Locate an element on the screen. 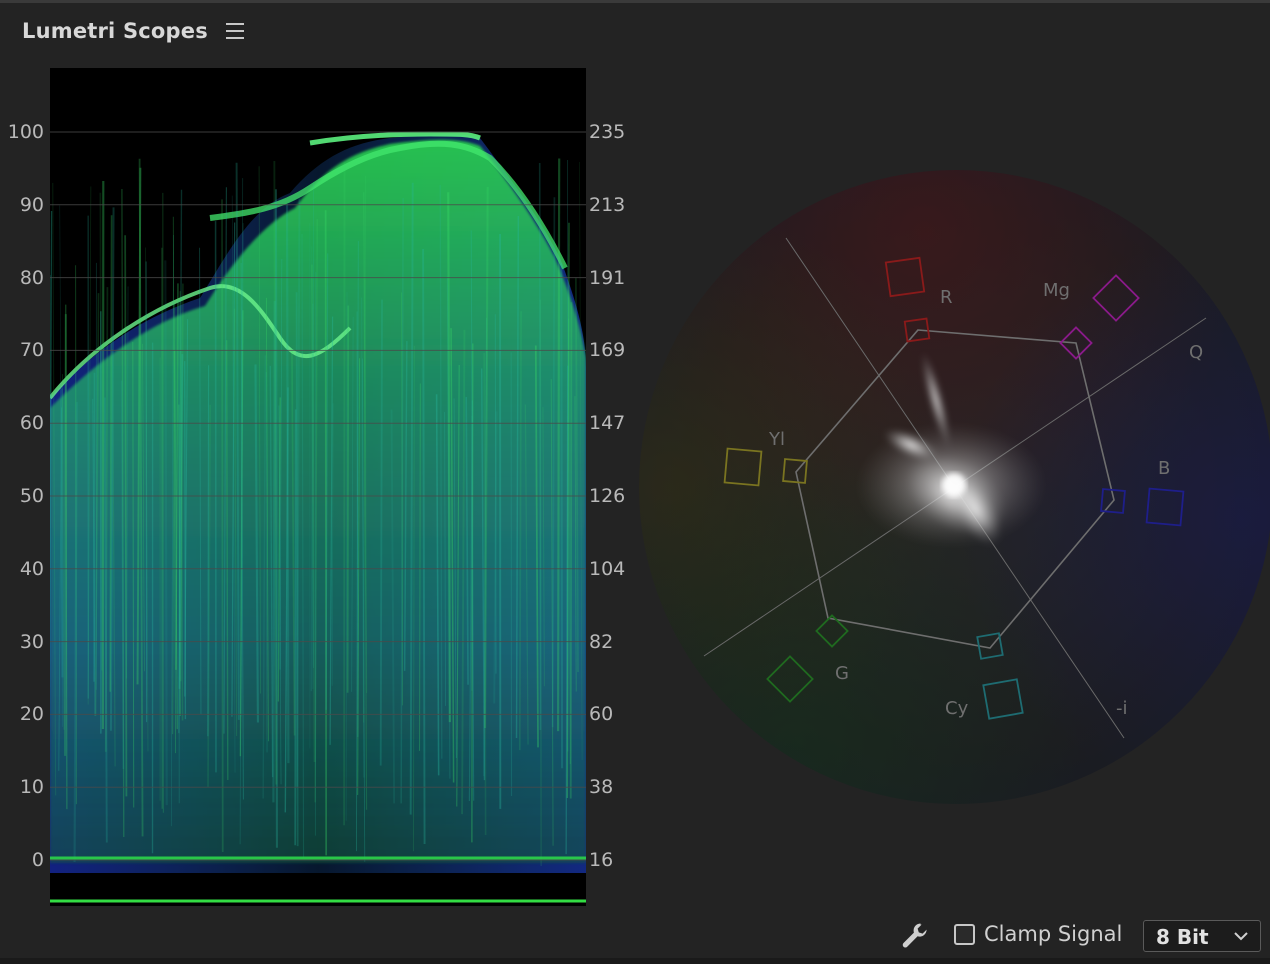 The image size is (1270, 964). code-value-tick-label: 213 is located at coordinates (607, 204).